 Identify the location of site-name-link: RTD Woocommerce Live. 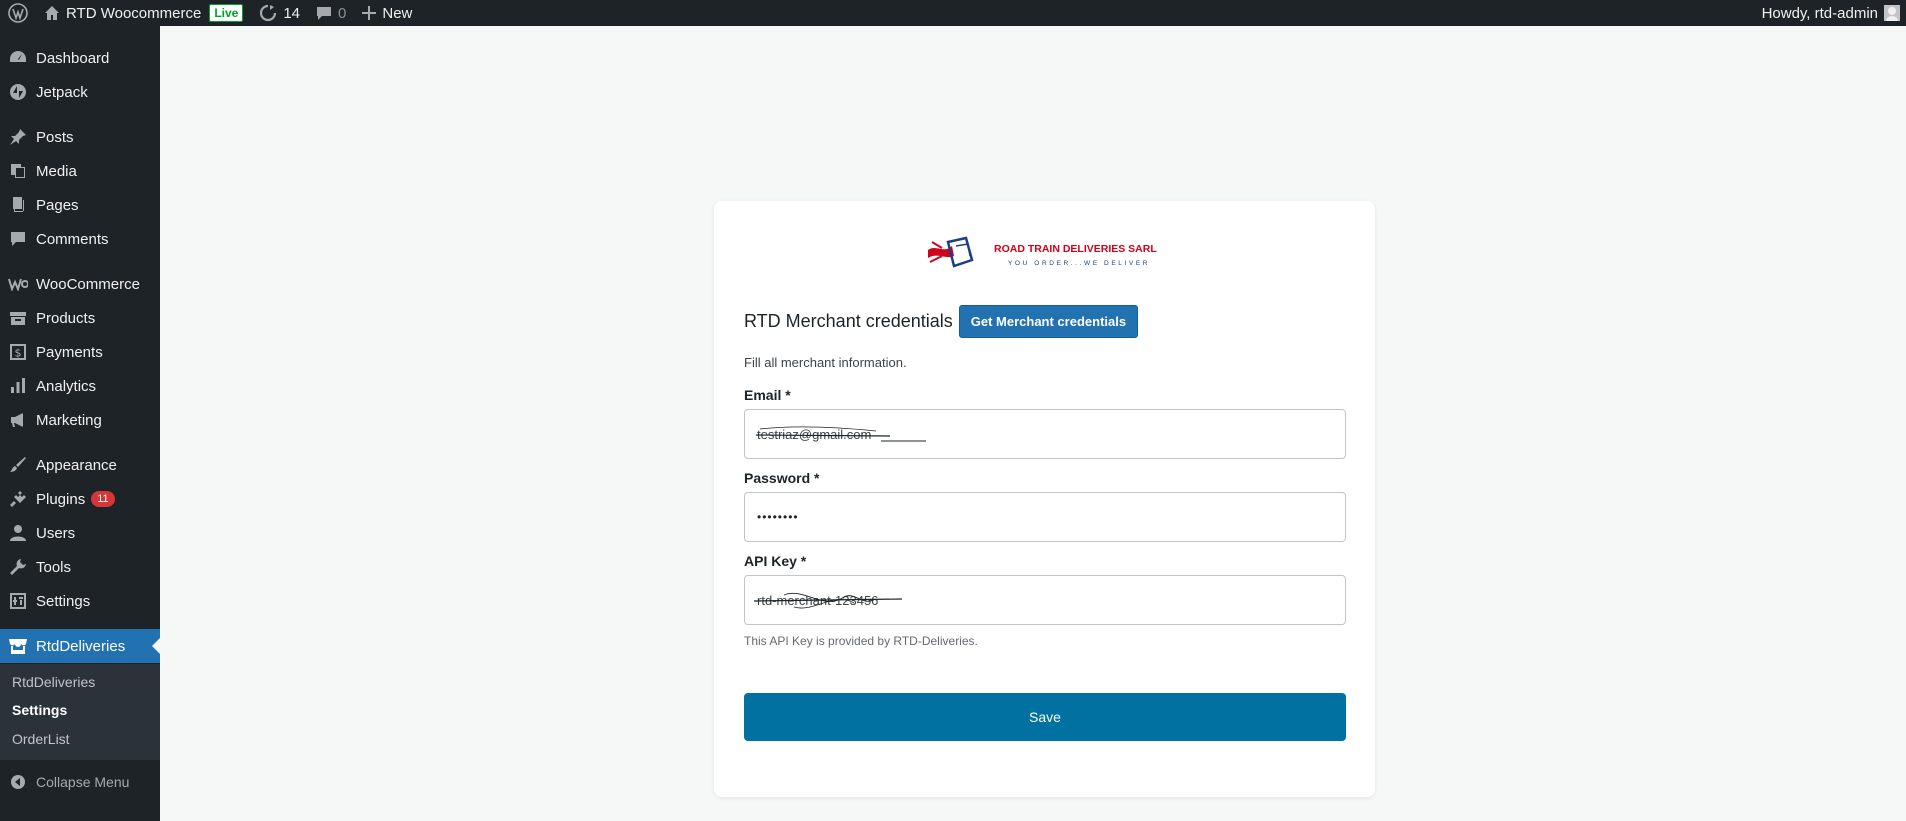
(143, 13).